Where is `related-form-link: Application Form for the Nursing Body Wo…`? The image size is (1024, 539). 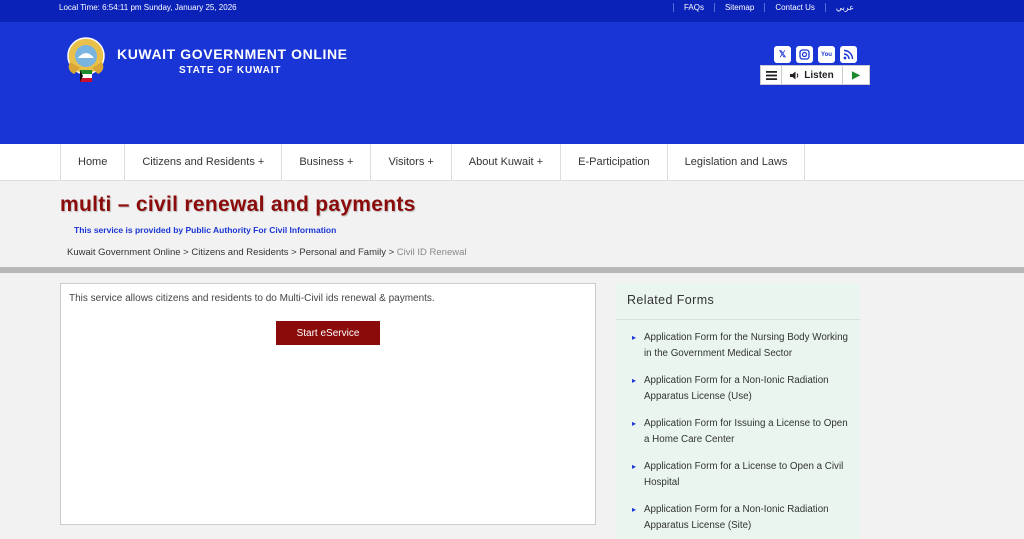 related-form-link: Application Form for the Nursing Body Wo… is located at coordinates (746, 345).